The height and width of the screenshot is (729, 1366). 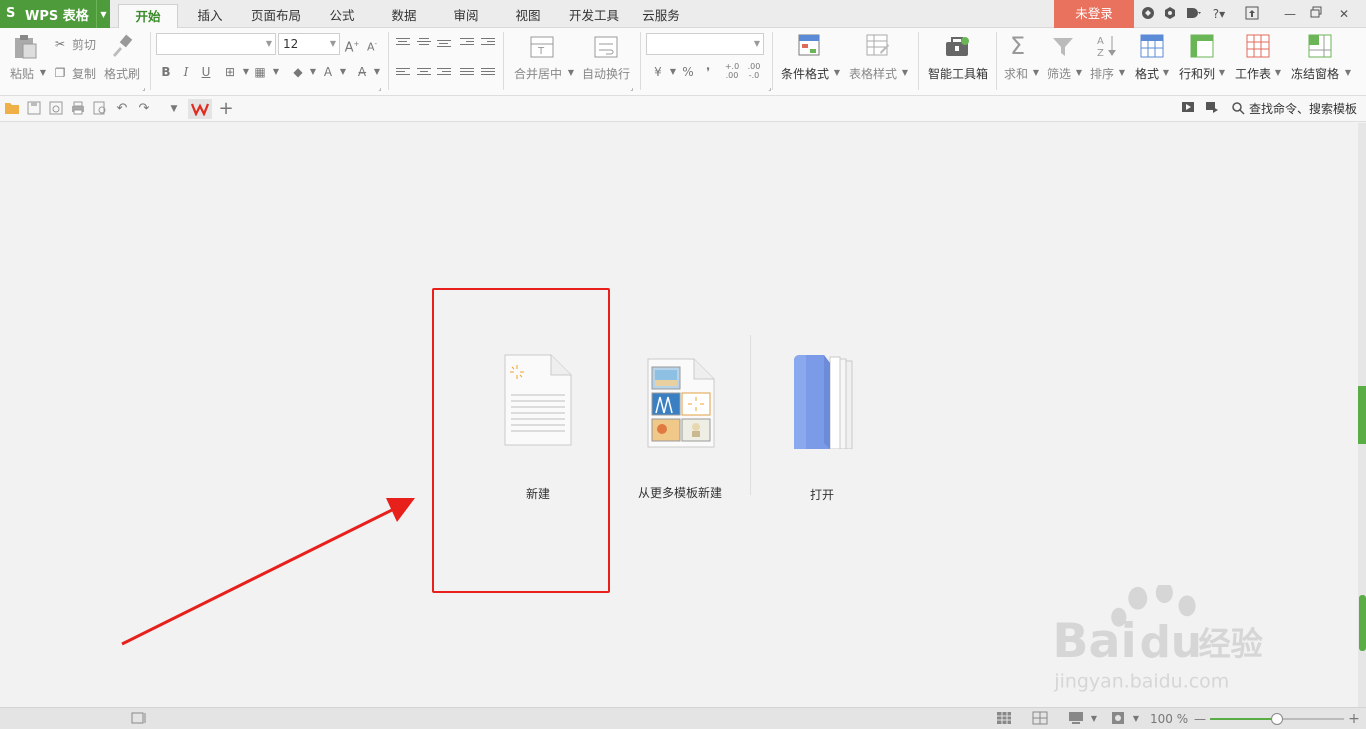 What do you see at coordinates (658, 72) in the screenshot?
I see `currency-icon: ¥` at bounding box center [658, 72].